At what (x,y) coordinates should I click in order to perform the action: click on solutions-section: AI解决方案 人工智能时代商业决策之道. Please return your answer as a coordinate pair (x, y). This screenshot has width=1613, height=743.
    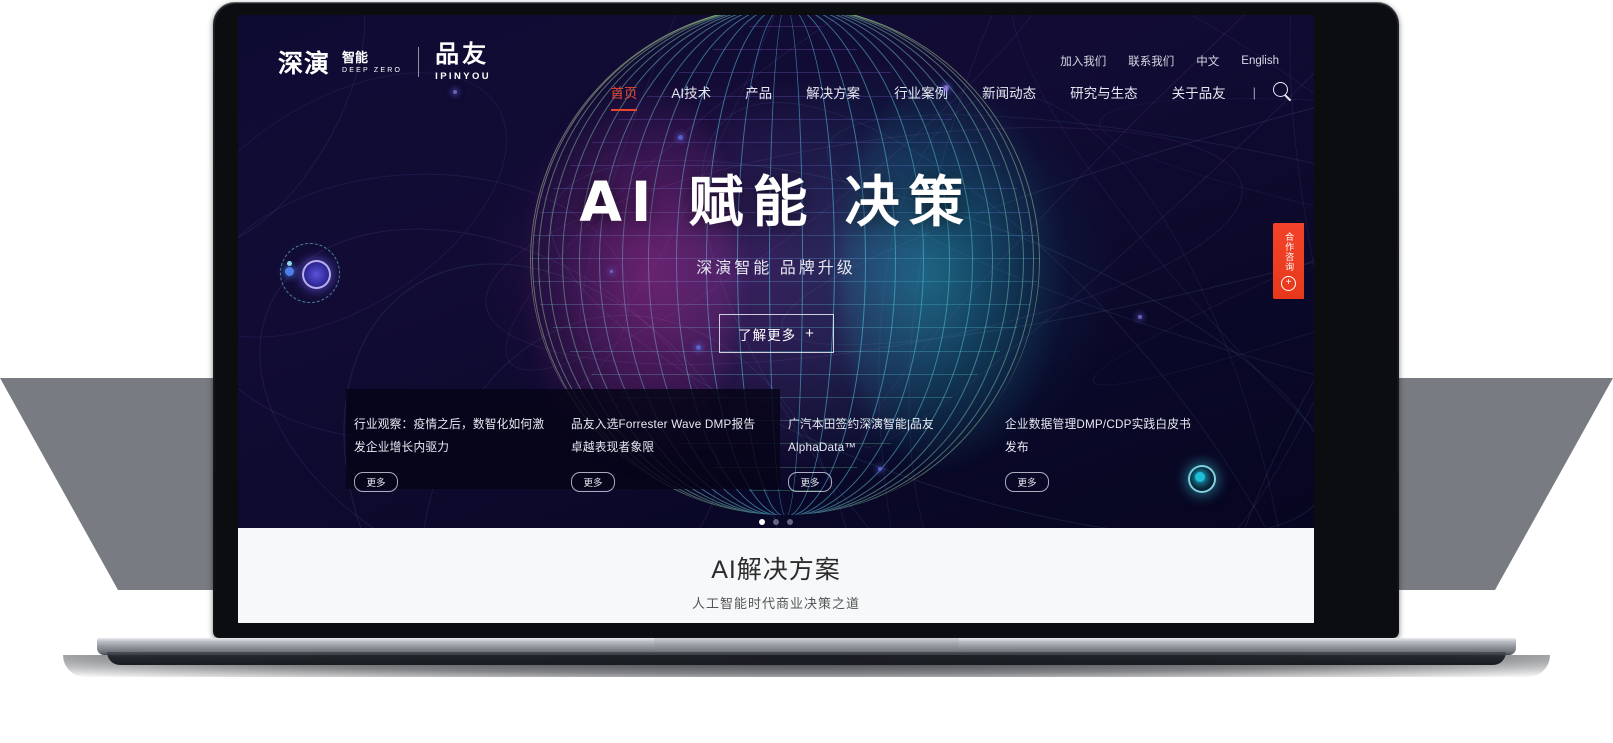
    Looking at the image, I should click on (776, 575).